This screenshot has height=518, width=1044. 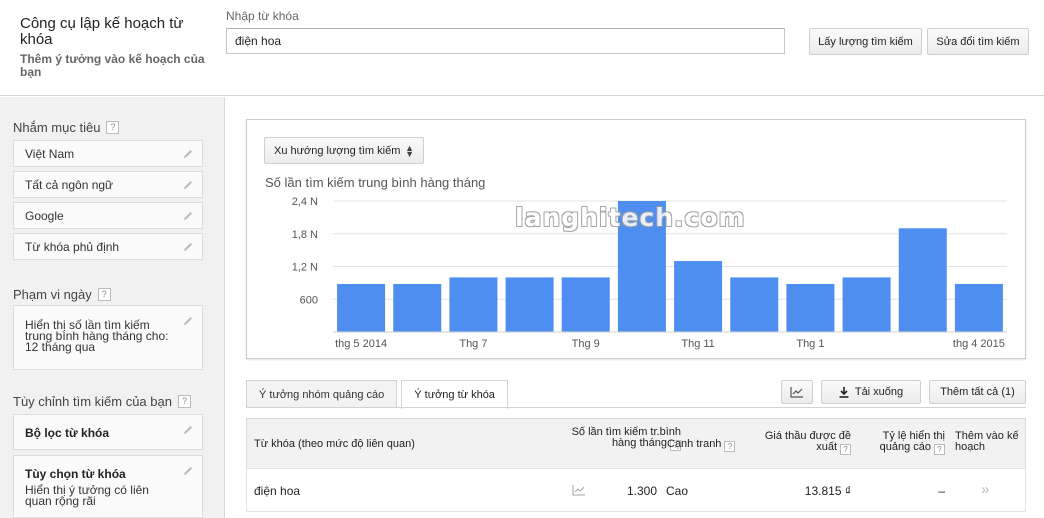 What do you see at coordinates (586, 344) in the screenshot?
I see `x-tick-label: Thg 9` at bounding box center [586, 344].